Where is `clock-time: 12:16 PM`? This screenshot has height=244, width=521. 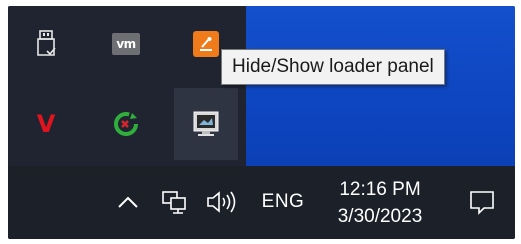
clock-time: 12:16 PM is located at coordinates (380, 189).